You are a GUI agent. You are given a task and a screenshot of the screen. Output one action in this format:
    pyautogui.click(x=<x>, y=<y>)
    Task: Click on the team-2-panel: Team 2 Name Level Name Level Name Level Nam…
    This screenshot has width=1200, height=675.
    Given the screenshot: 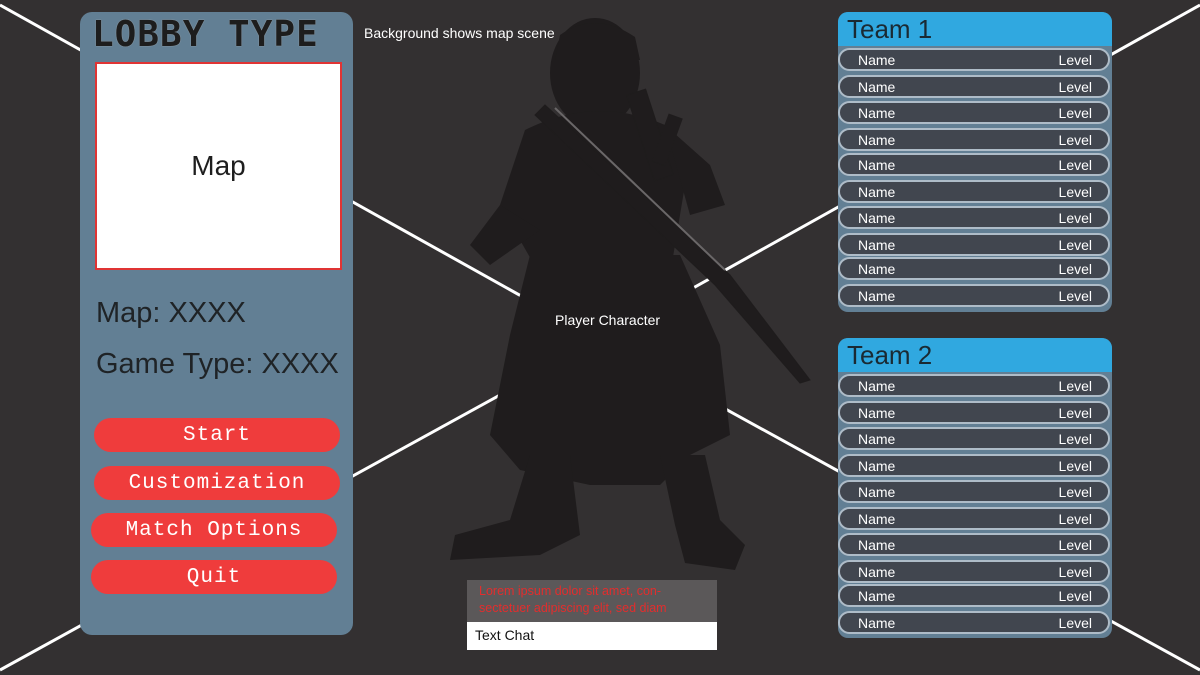 What is the action you would take?
    pyautogui.click(x=975, y=488)
    